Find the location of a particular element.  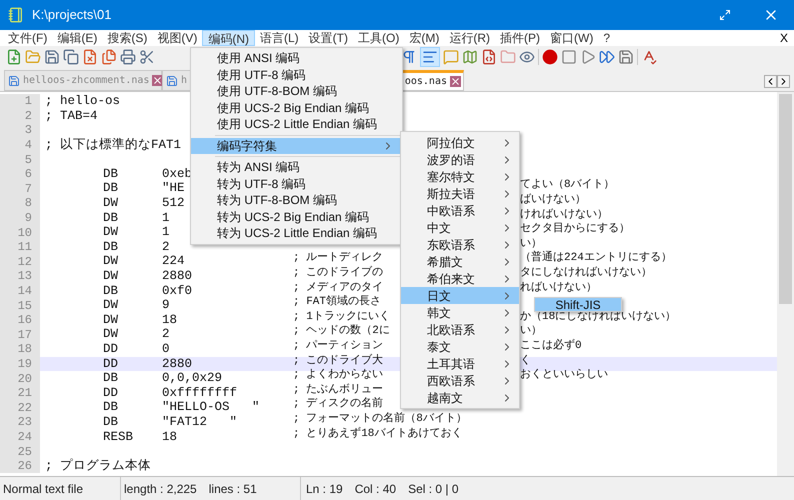

menu-item: 泰文 is located at coordinates (460, 346).